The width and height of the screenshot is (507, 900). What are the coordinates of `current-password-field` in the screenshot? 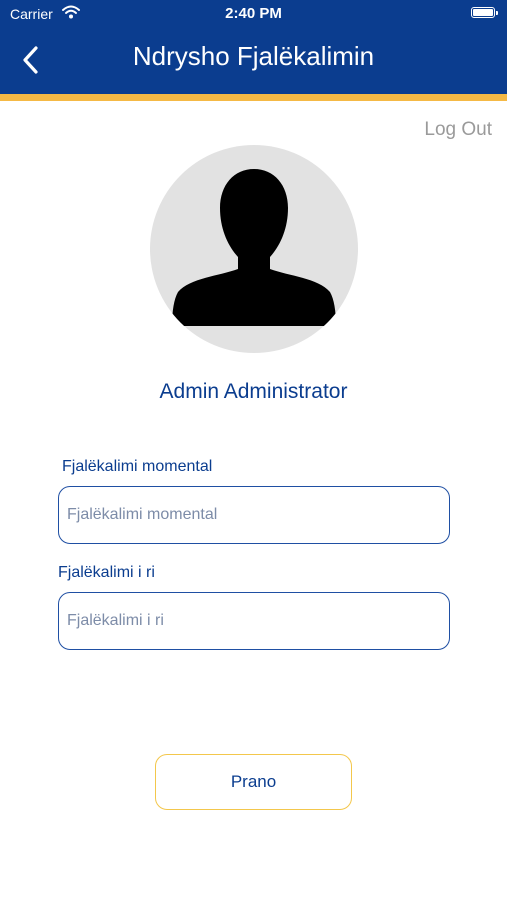 It's located at (254, 515).